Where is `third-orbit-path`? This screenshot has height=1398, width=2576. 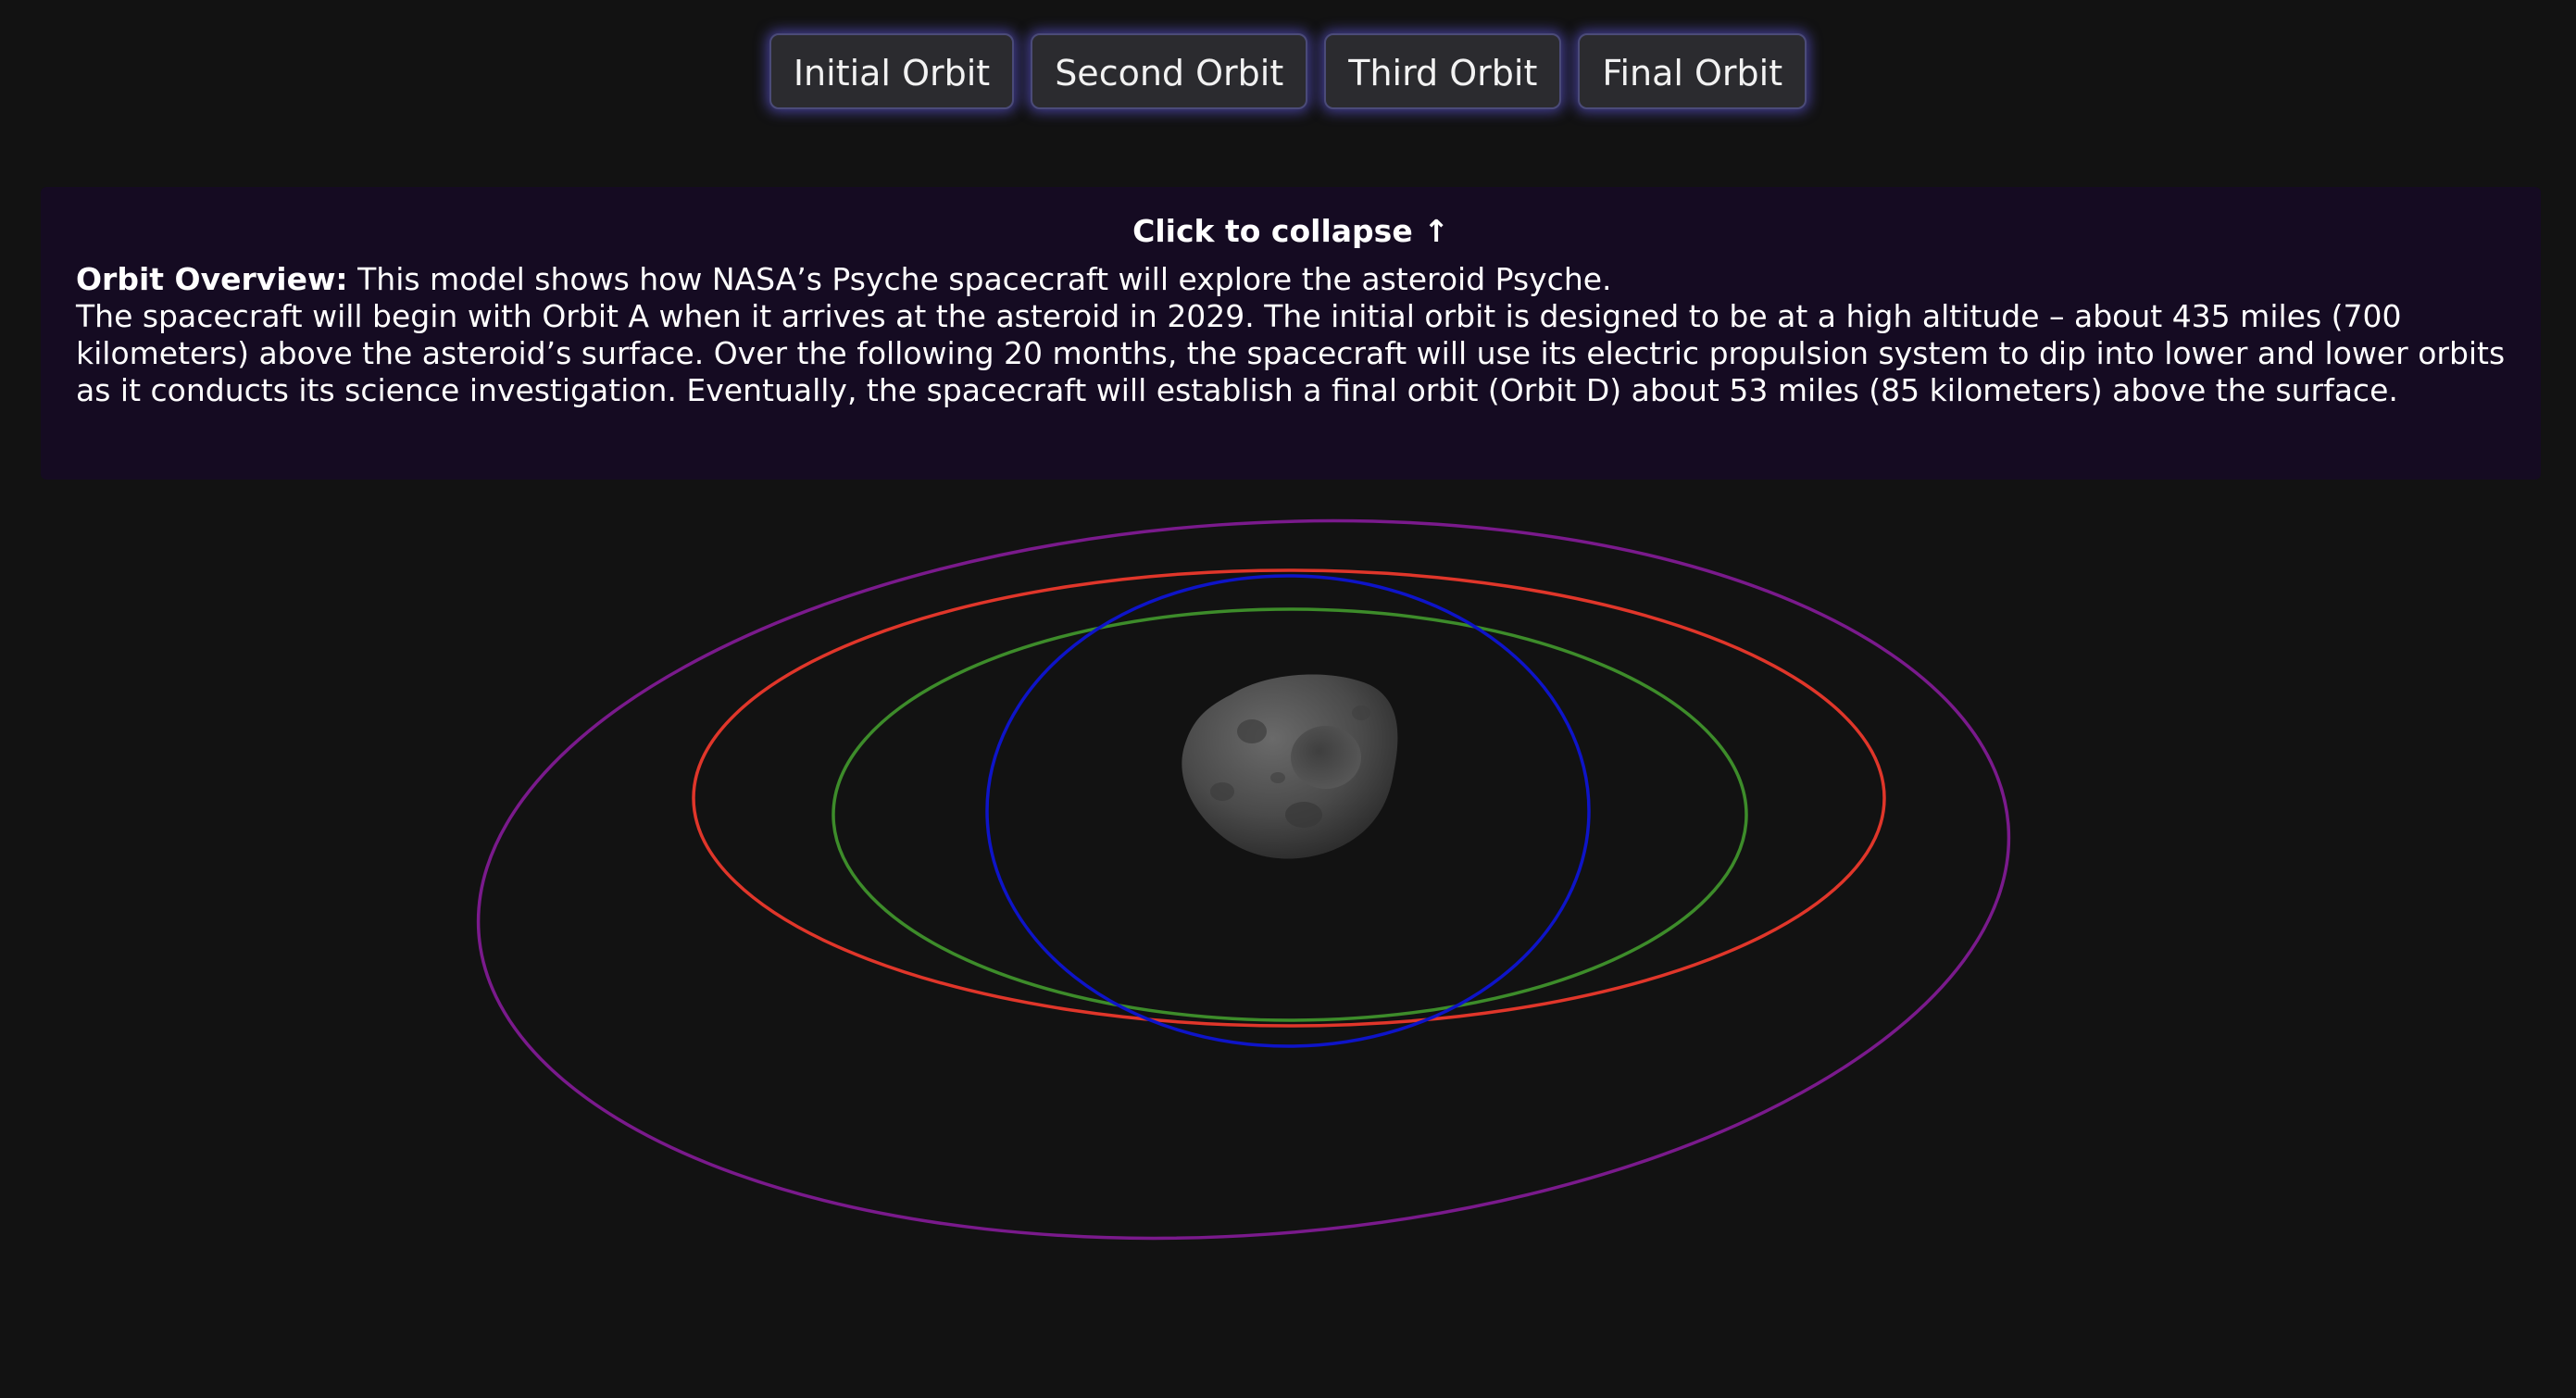
third-orbit-path is located at coordinates (1290, 814).